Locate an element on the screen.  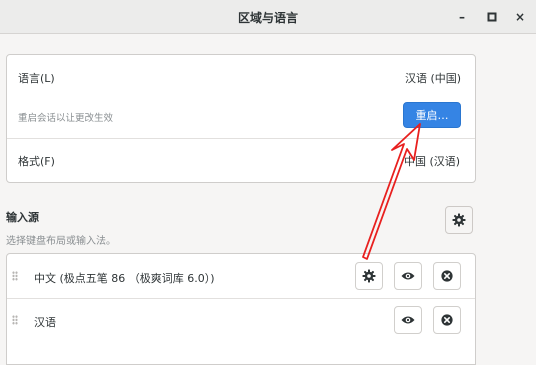
maximize-button is located at coordinates (492, 17).